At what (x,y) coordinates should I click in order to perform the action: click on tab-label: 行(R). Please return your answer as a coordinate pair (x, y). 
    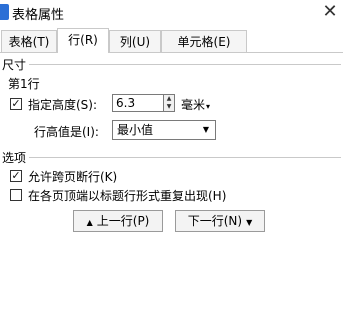
    Looking at the image, I should click on (83, 40).